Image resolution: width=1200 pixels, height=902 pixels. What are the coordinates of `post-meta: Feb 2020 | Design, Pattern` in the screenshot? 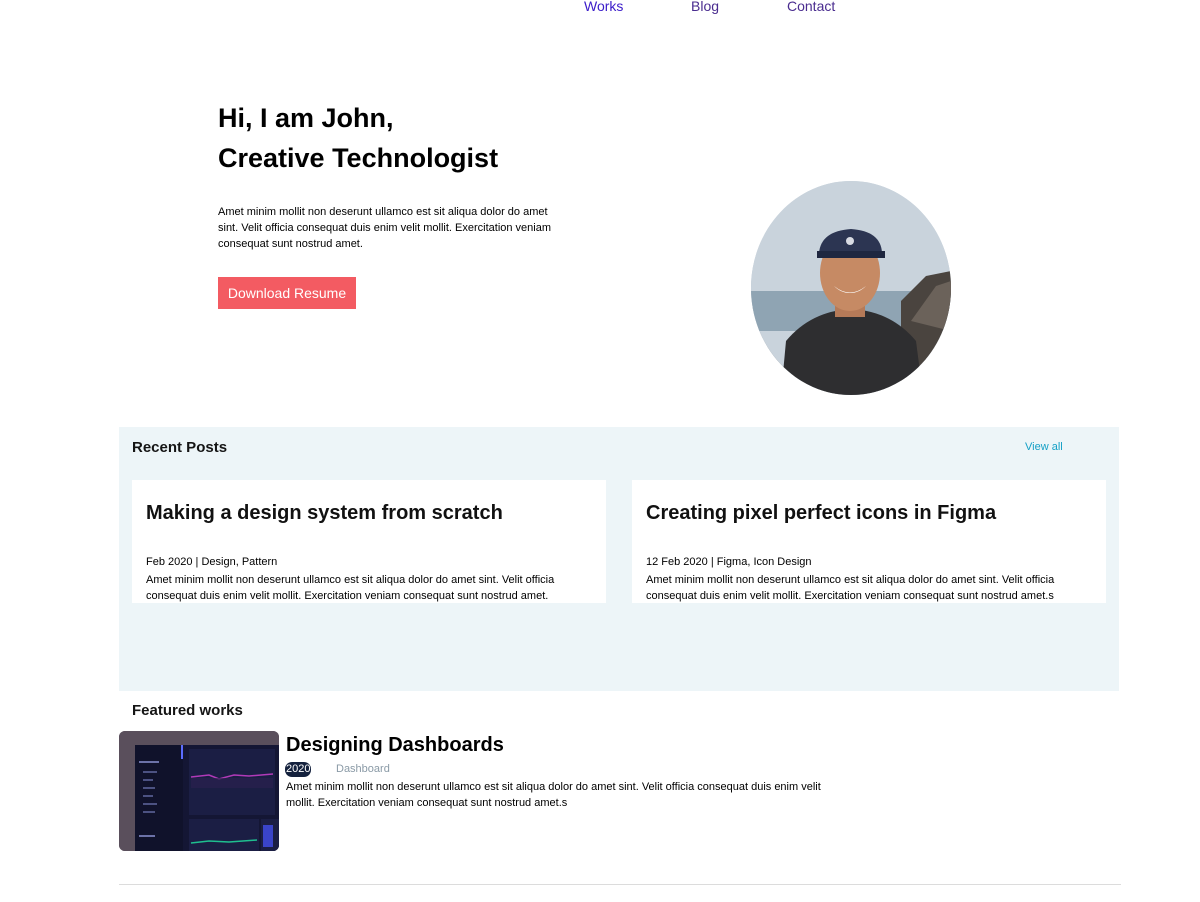 It's located at (211, 562).